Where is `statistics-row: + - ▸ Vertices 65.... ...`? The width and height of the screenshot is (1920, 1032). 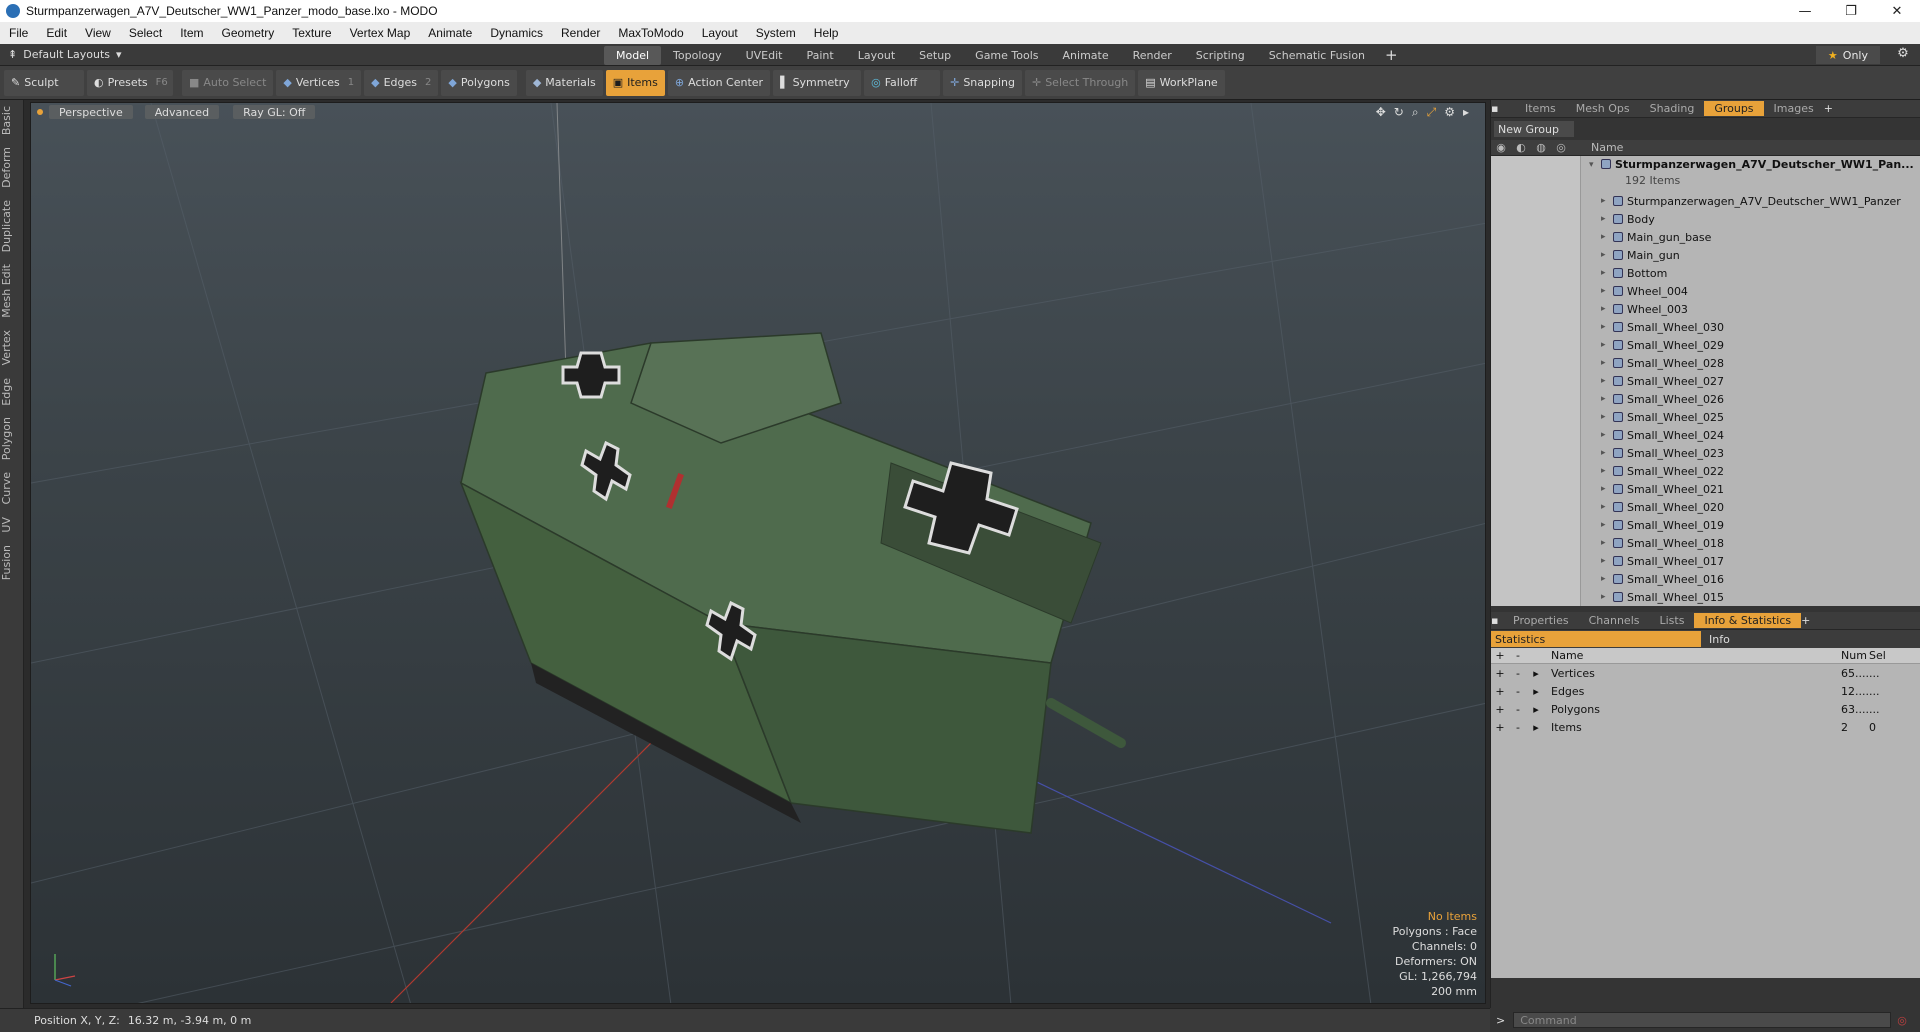
statistics-row: + - ▸ Vertices 65.... ... is located at coordinates (1705, 673).